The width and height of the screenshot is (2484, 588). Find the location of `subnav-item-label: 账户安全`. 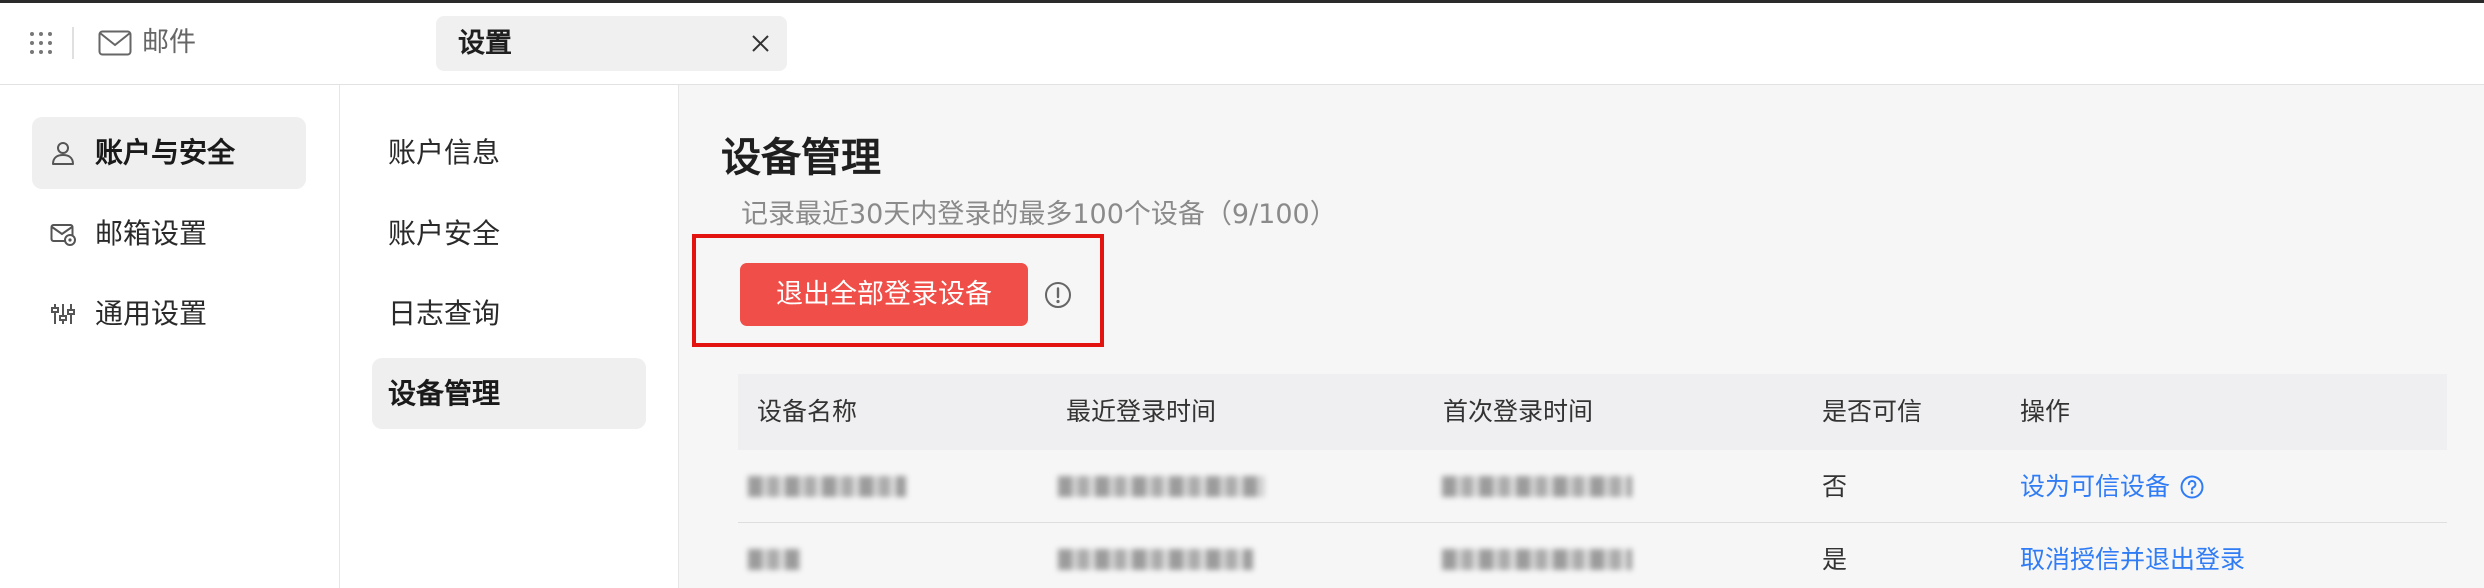

subnav-item-label: 账户安全 is located at coordinates (444, 233).